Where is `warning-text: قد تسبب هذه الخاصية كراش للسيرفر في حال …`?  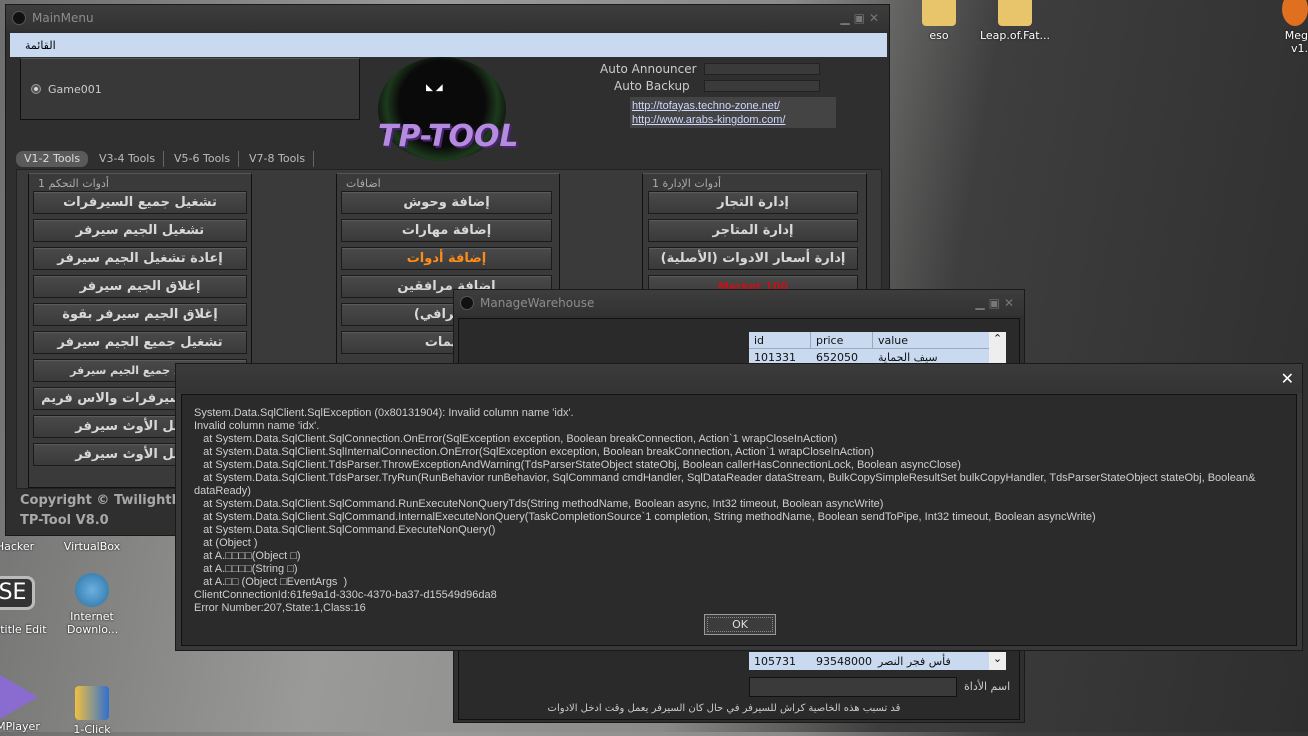 warning-text: قد تسبب هذه الخاصية كراش للسيرفر في حال … is located at coordinates (724, 708).